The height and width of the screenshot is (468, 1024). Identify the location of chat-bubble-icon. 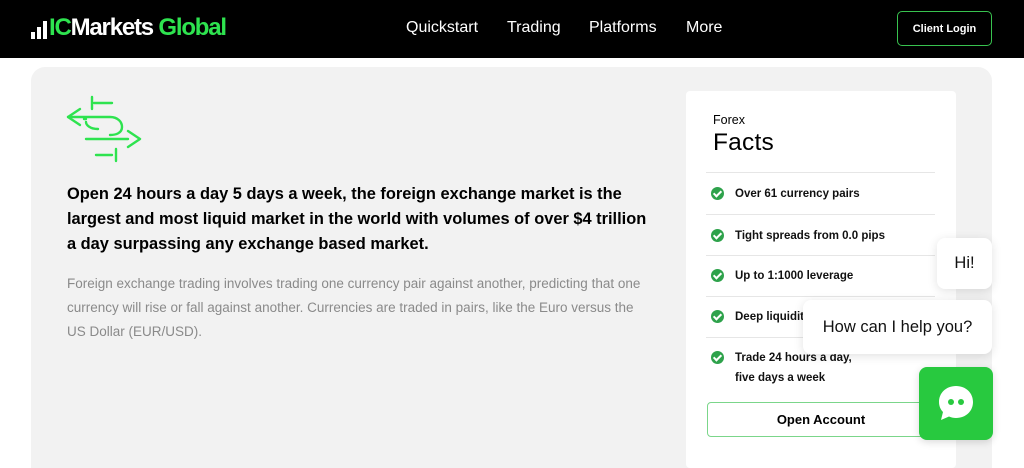
(956, 403).